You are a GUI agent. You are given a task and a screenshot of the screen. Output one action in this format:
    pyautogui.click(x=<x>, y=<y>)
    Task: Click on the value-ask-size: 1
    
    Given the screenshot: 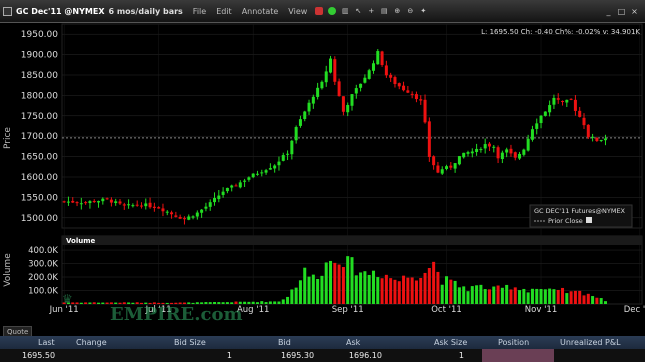 What is the action you would take?
    pyautogui.click(x=461, y=355)
    